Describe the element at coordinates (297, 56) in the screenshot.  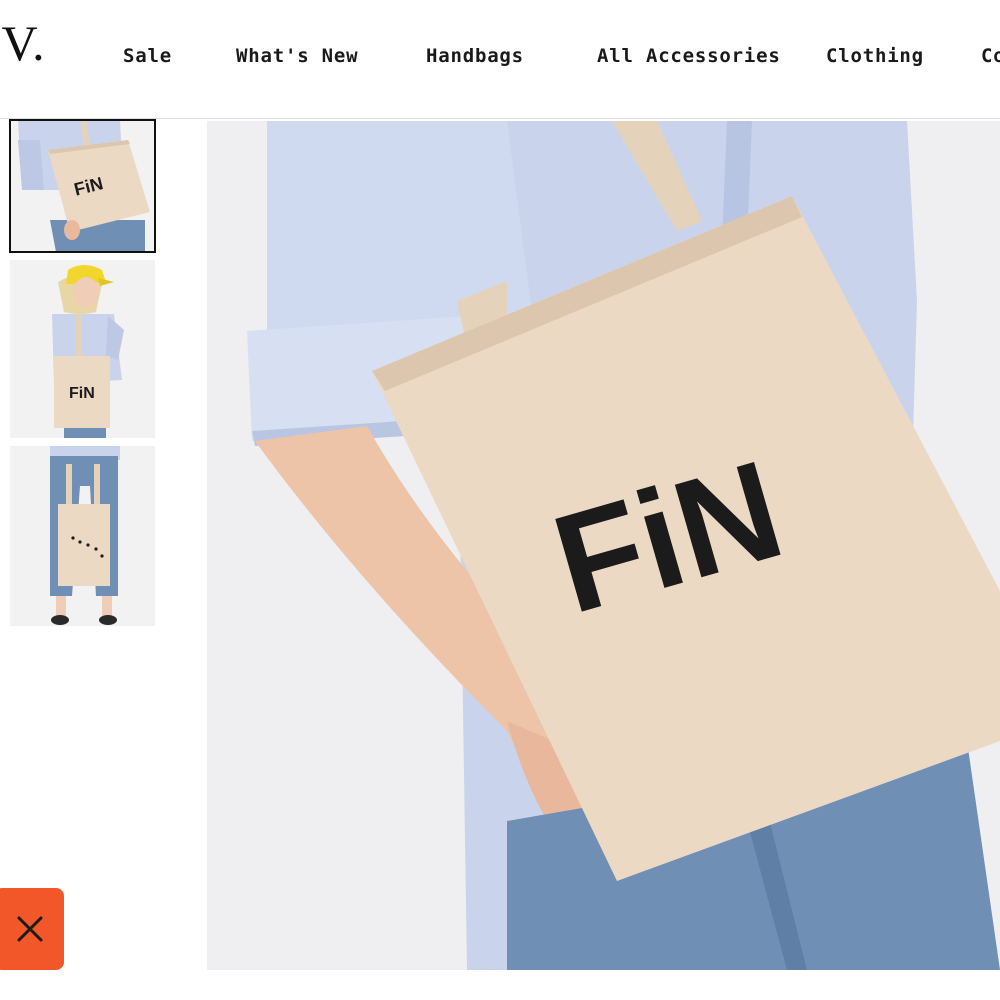
I see `nav-item-whats-new: What's New` at that location.